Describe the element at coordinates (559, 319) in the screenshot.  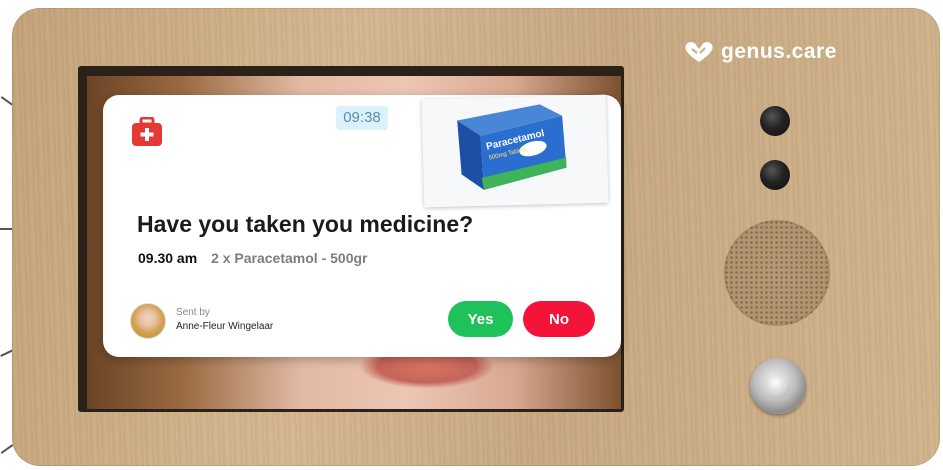
I see `no-button: No` at that location.